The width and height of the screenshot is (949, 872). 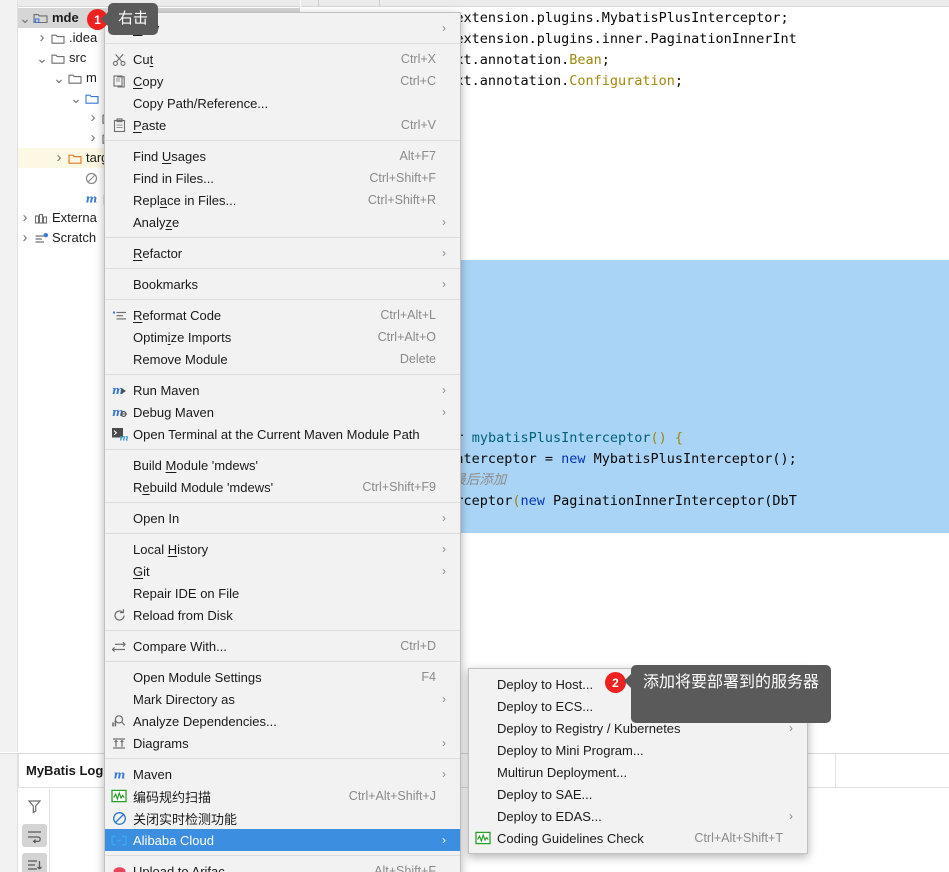 I want to click on menu-item-label: Reformat Code, so click(x=177, y=315).